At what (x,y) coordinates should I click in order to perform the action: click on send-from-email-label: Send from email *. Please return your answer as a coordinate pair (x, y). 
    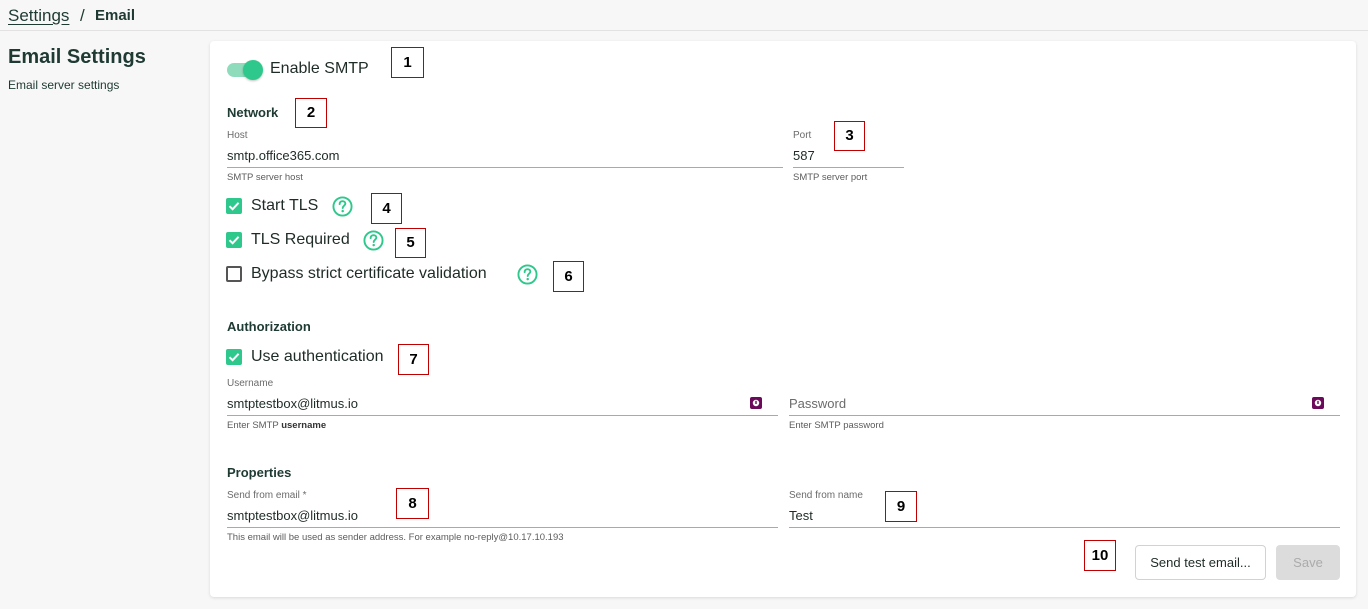
    Looking at the image, I should click on (267, 495).